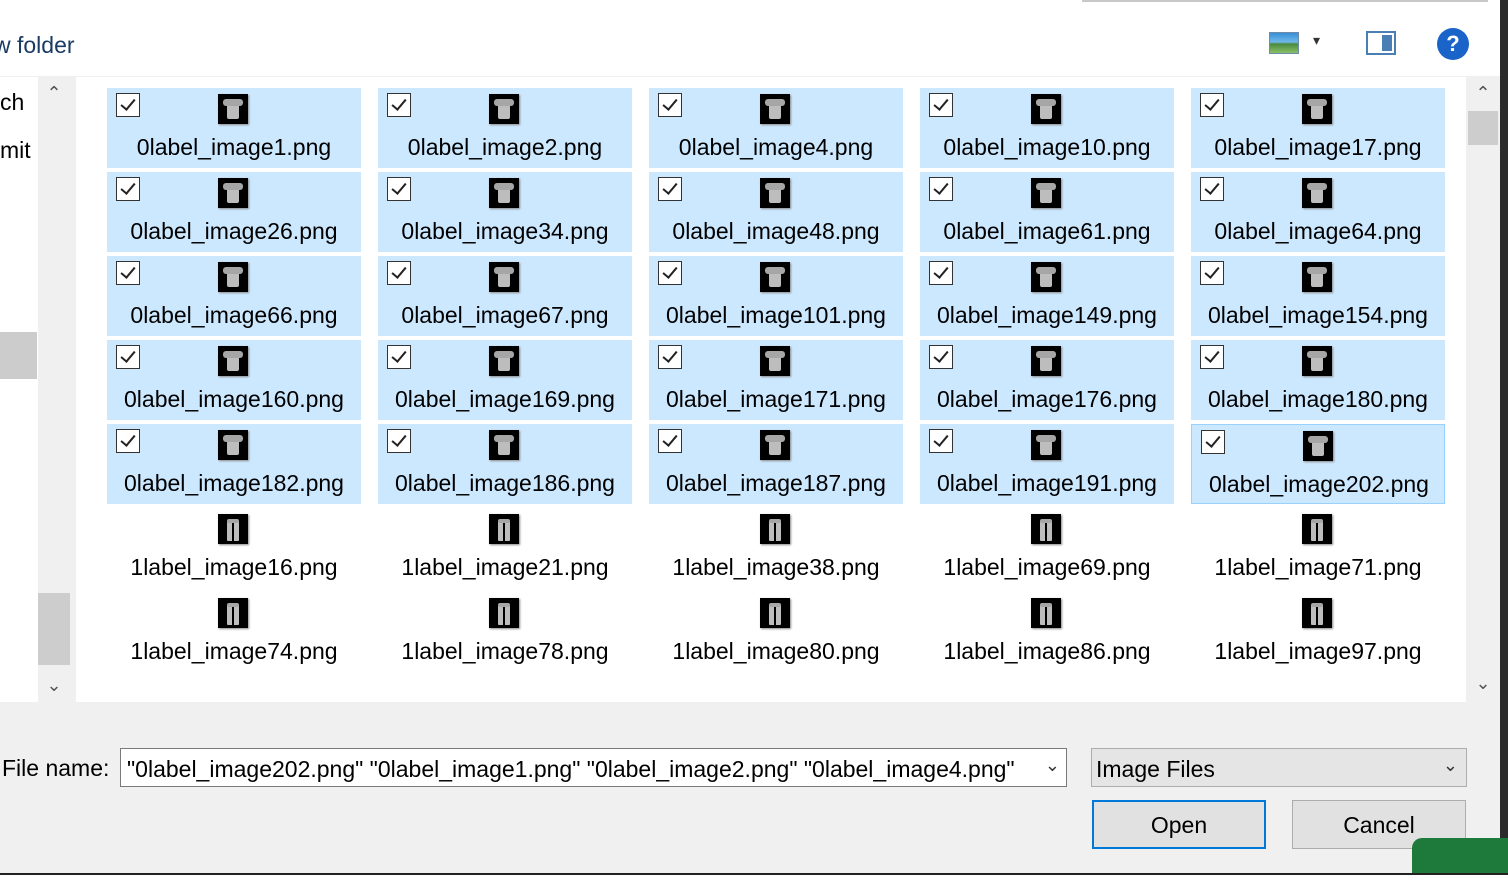  I want to click on file-item: 0label_image160.png, so click(234, 380).